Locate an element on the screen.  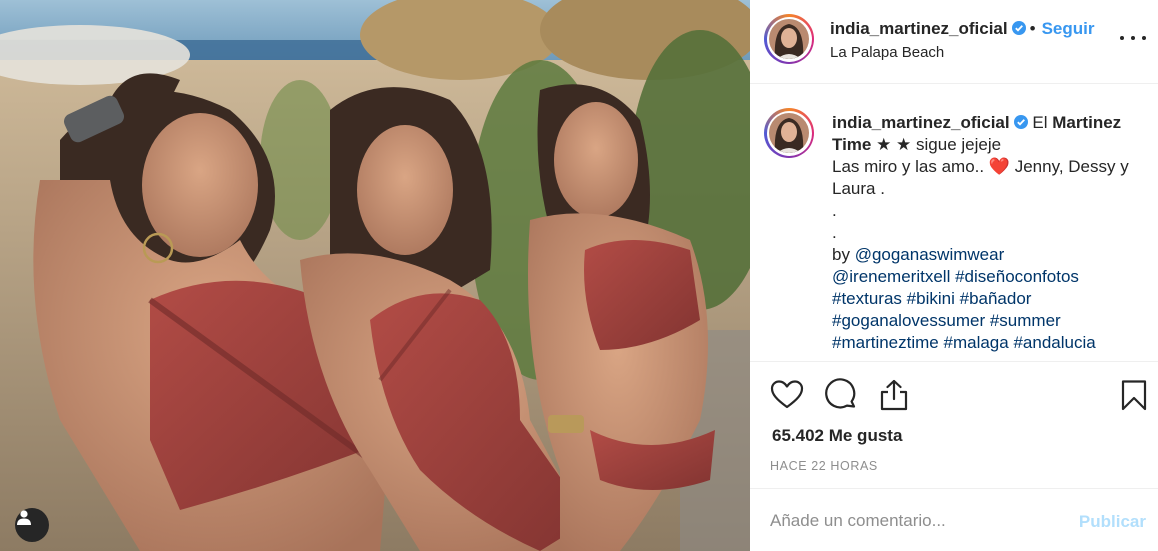
mention-link: @goganaswimwear is located at coordinates (930, 254).